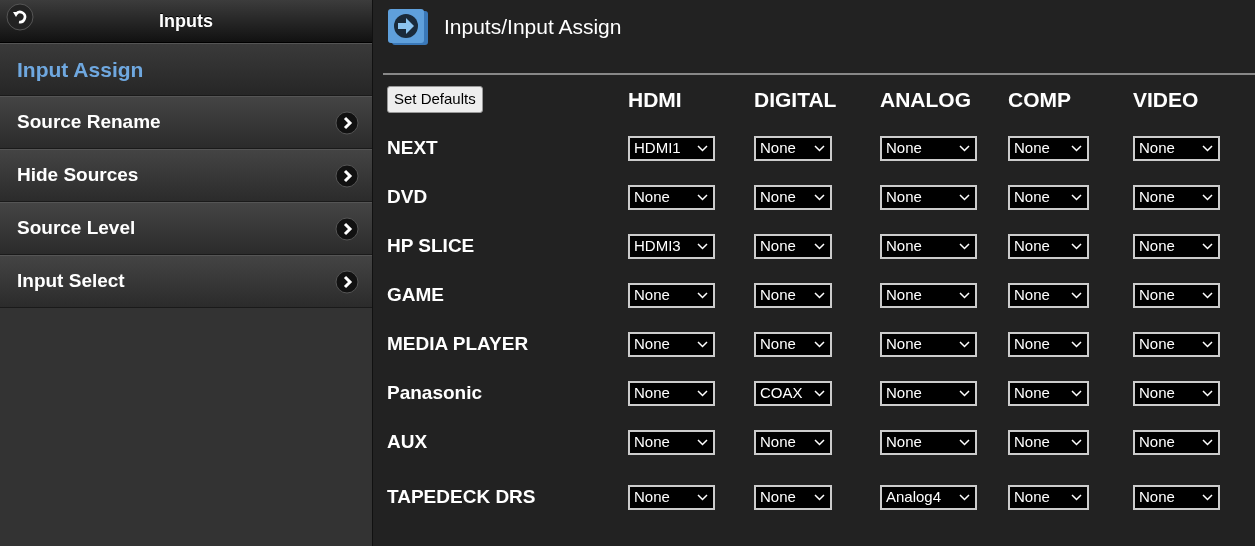 This screenshot has height=546, width=1255. Describe the element at coordinates (533, 27) in the screenshot. I see `page-title: Inputs/Input Assign` at that location.